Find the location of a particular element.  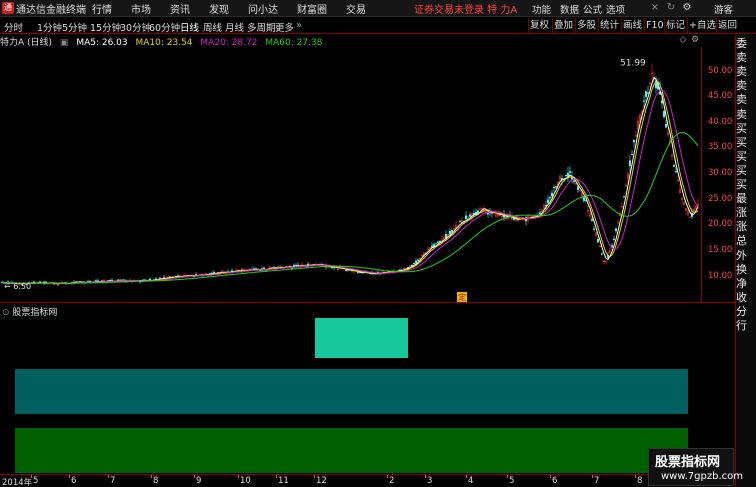

chart-option-icon: ◇ is located at coordinates (683, 40).